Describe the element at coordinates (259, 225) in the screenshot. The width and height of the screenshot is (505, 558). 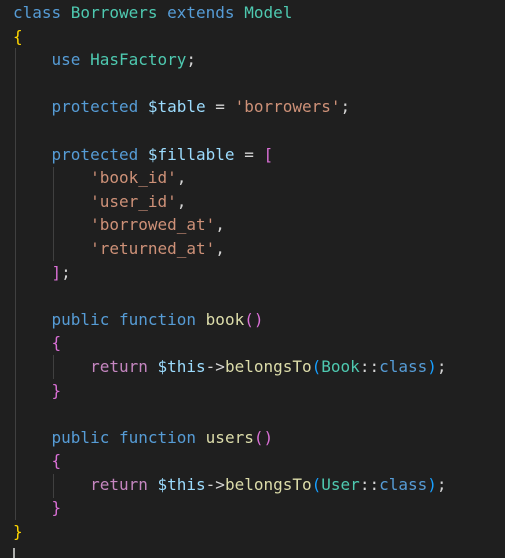
I see `code-line: 'borrowed_at',` at that location.